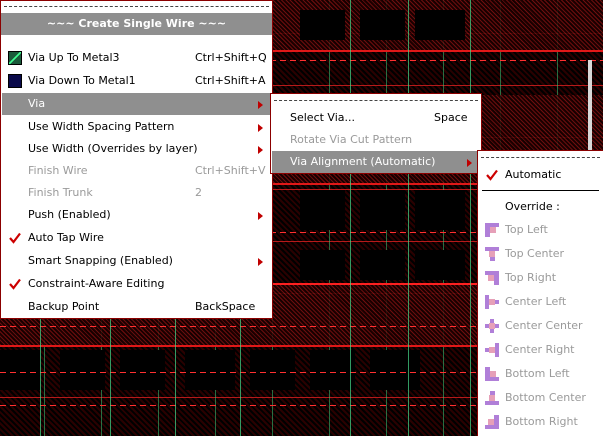 The width and height of the screenshot is (603, 436). Describe the element at coordinates (540, 350) in the screenshot. I see `align-center-right: Center Right` at that location.